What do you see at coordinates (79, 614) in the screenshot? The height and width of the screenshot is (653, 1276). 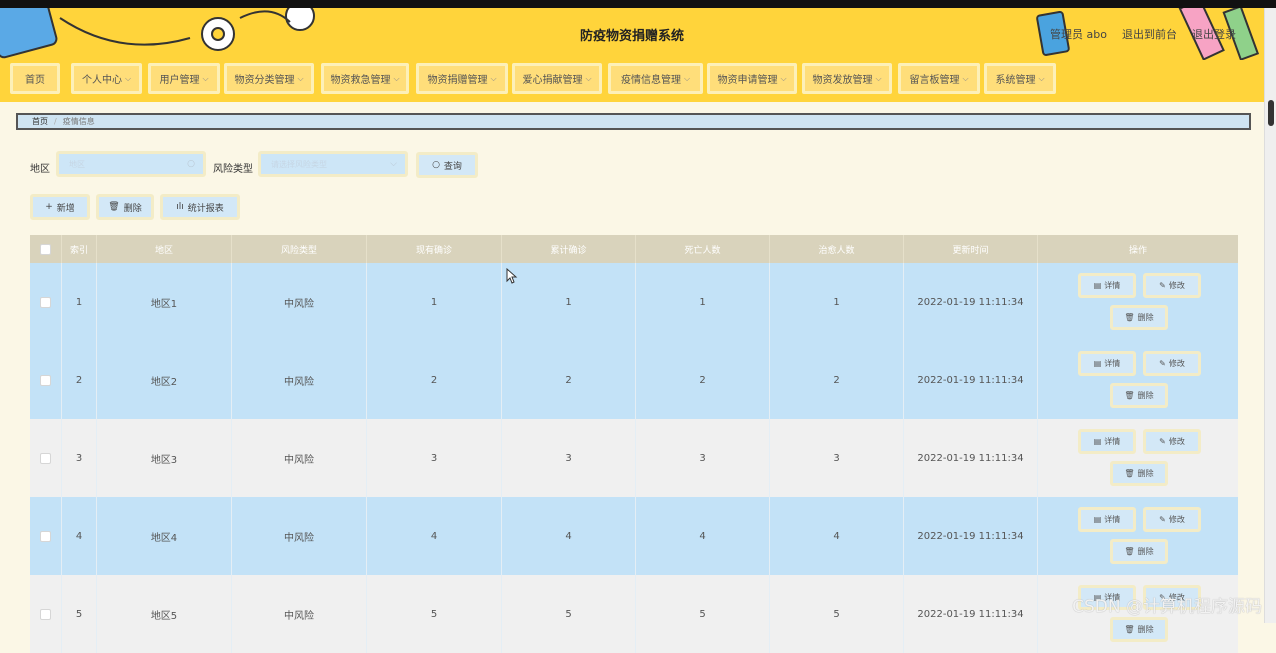 I see `cell-index: 5` at bounding box center [79, 614].